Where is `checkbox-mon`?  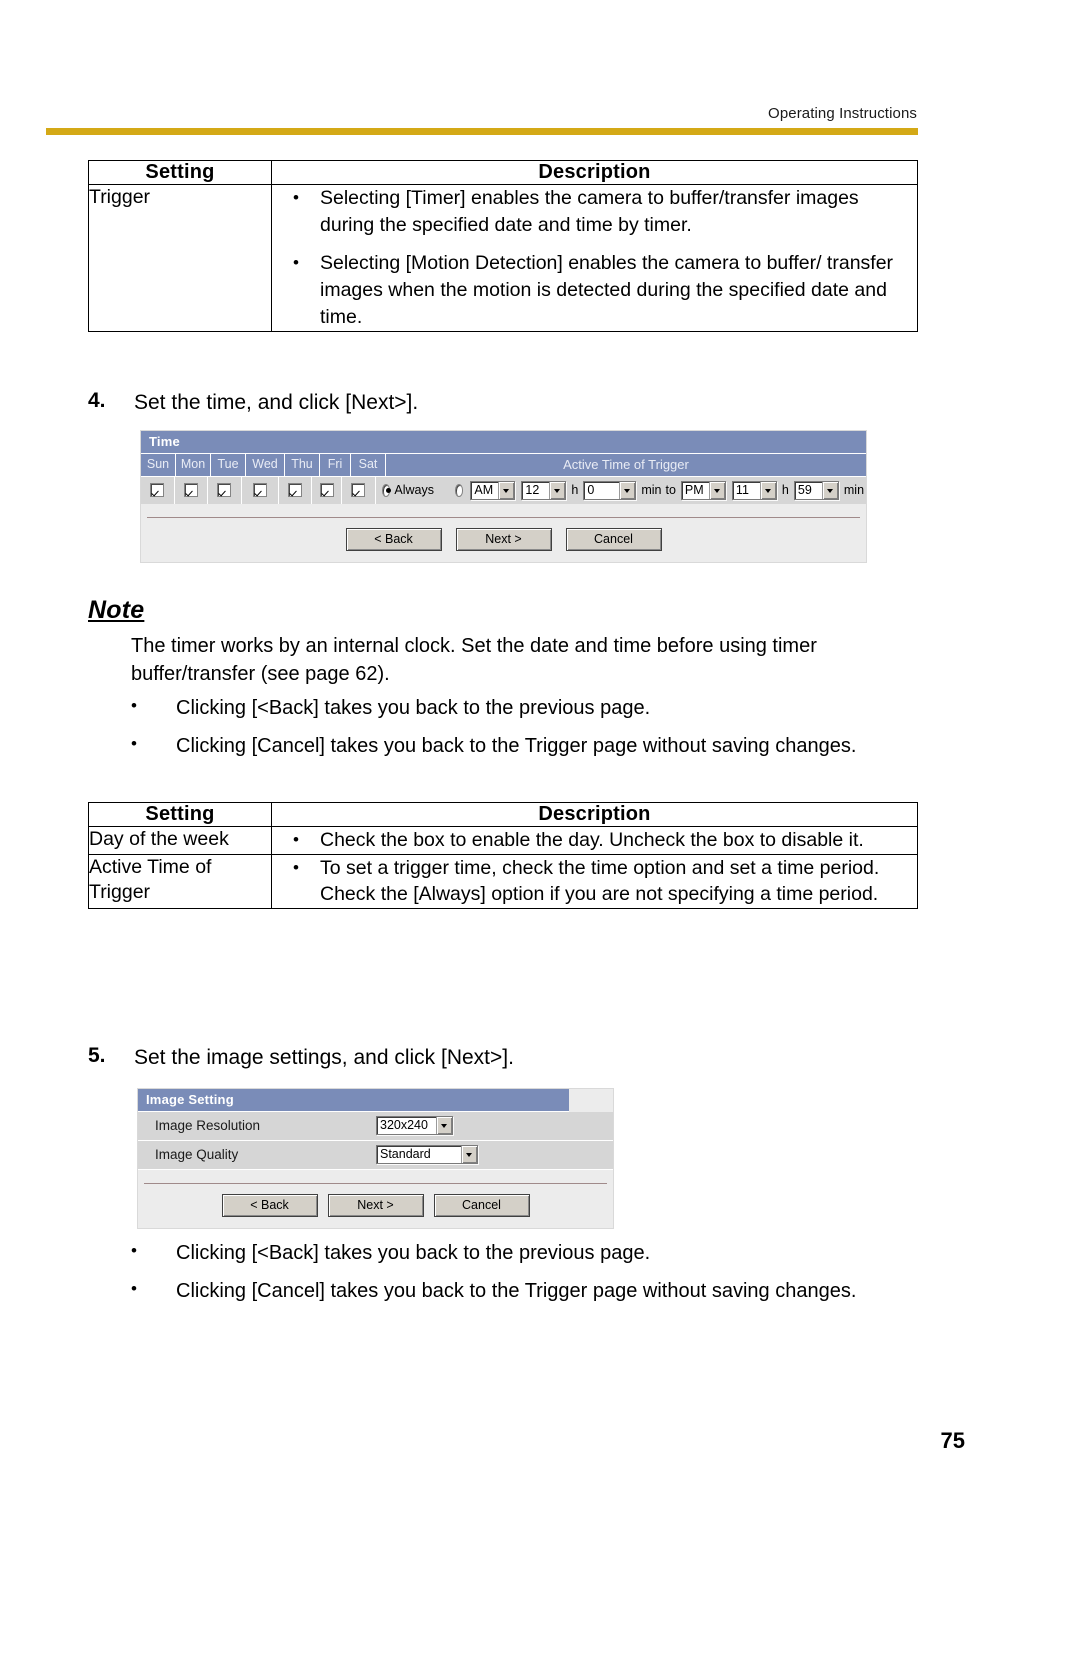
checkbox-mon is located at coordinates (190, 489).